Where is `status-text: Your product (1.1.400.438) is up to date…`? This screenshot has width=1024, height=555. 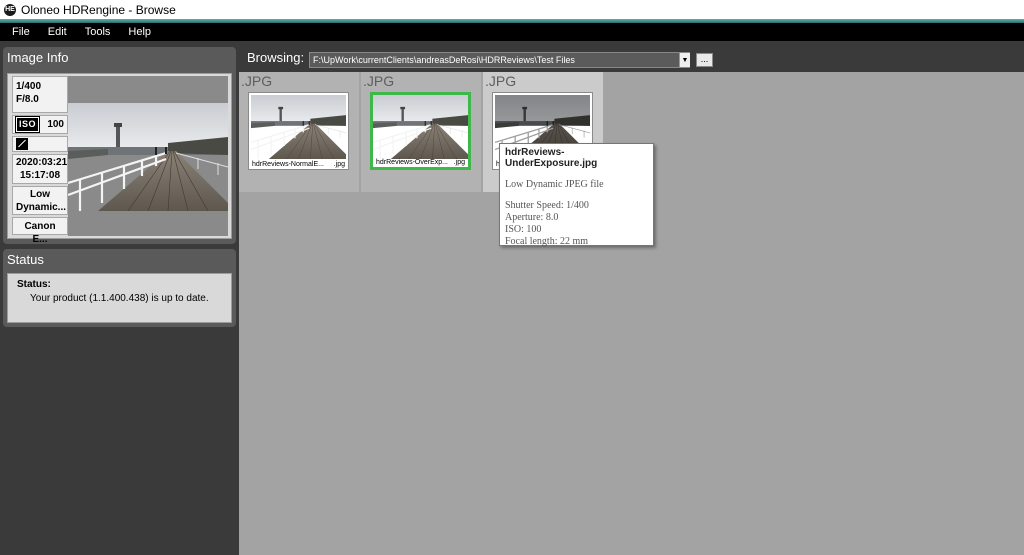
status-text: Your product (1.1.400.438) is up to date… is located at coordinates (119, 298).